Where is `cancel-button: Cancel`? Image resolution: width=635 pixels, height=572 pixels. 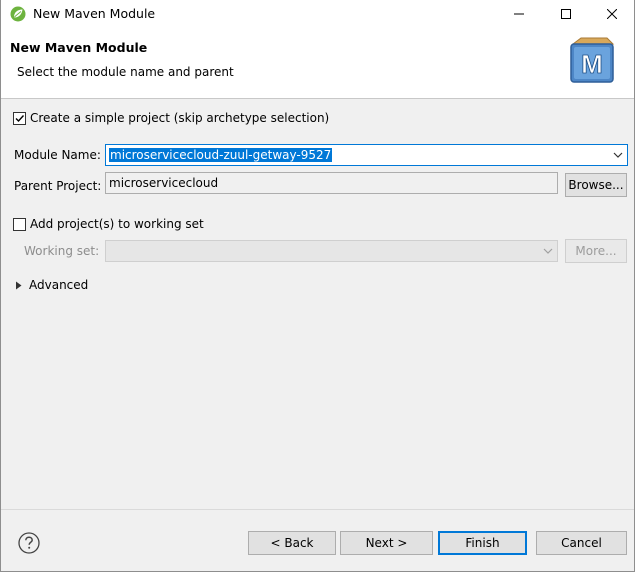
cancel-button: Cancel is located at coordinates (581, 543).